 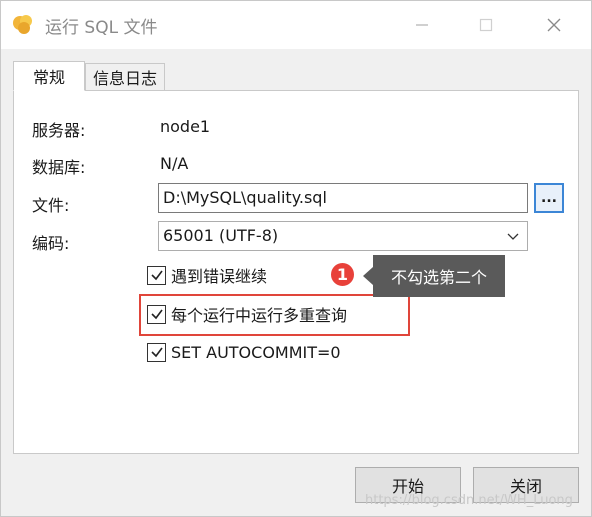 I want to click on server-value: node1, so click(x=185, y=126).